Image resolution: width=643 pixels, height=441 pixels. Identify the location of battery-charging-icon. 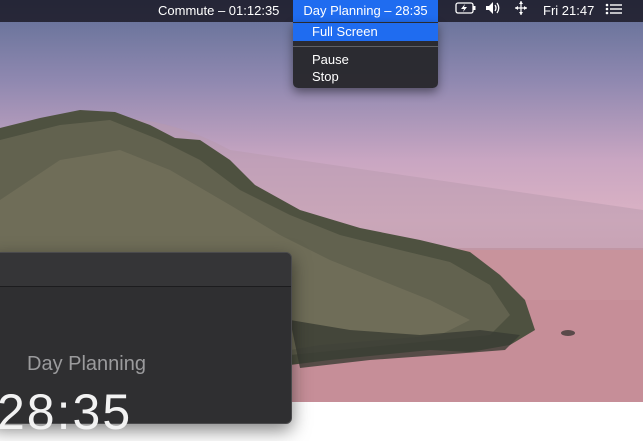
(466, 11).